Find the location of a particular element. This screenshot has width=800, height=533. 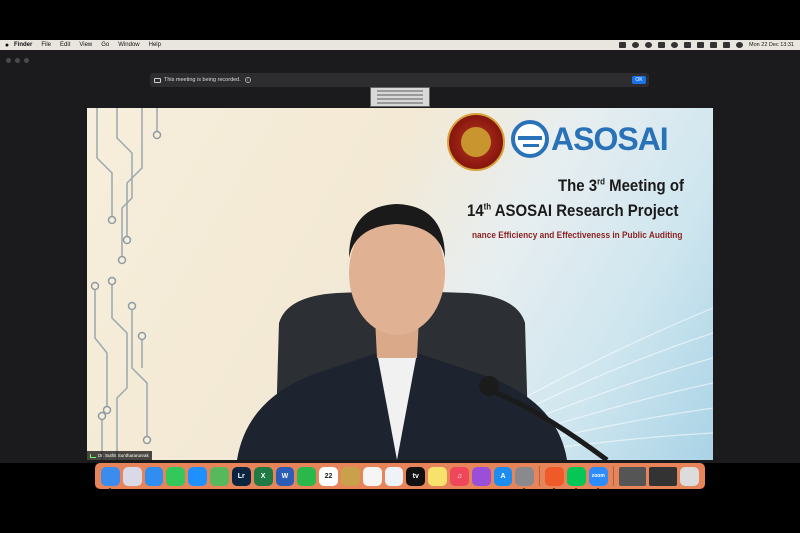

apple-icon: ● is located at coordinates (7, 45).